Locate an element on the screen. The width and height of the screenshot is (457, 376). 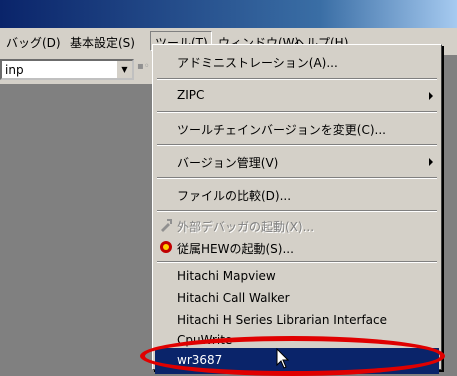
annotation-ring is located at coordinates (292, 356).